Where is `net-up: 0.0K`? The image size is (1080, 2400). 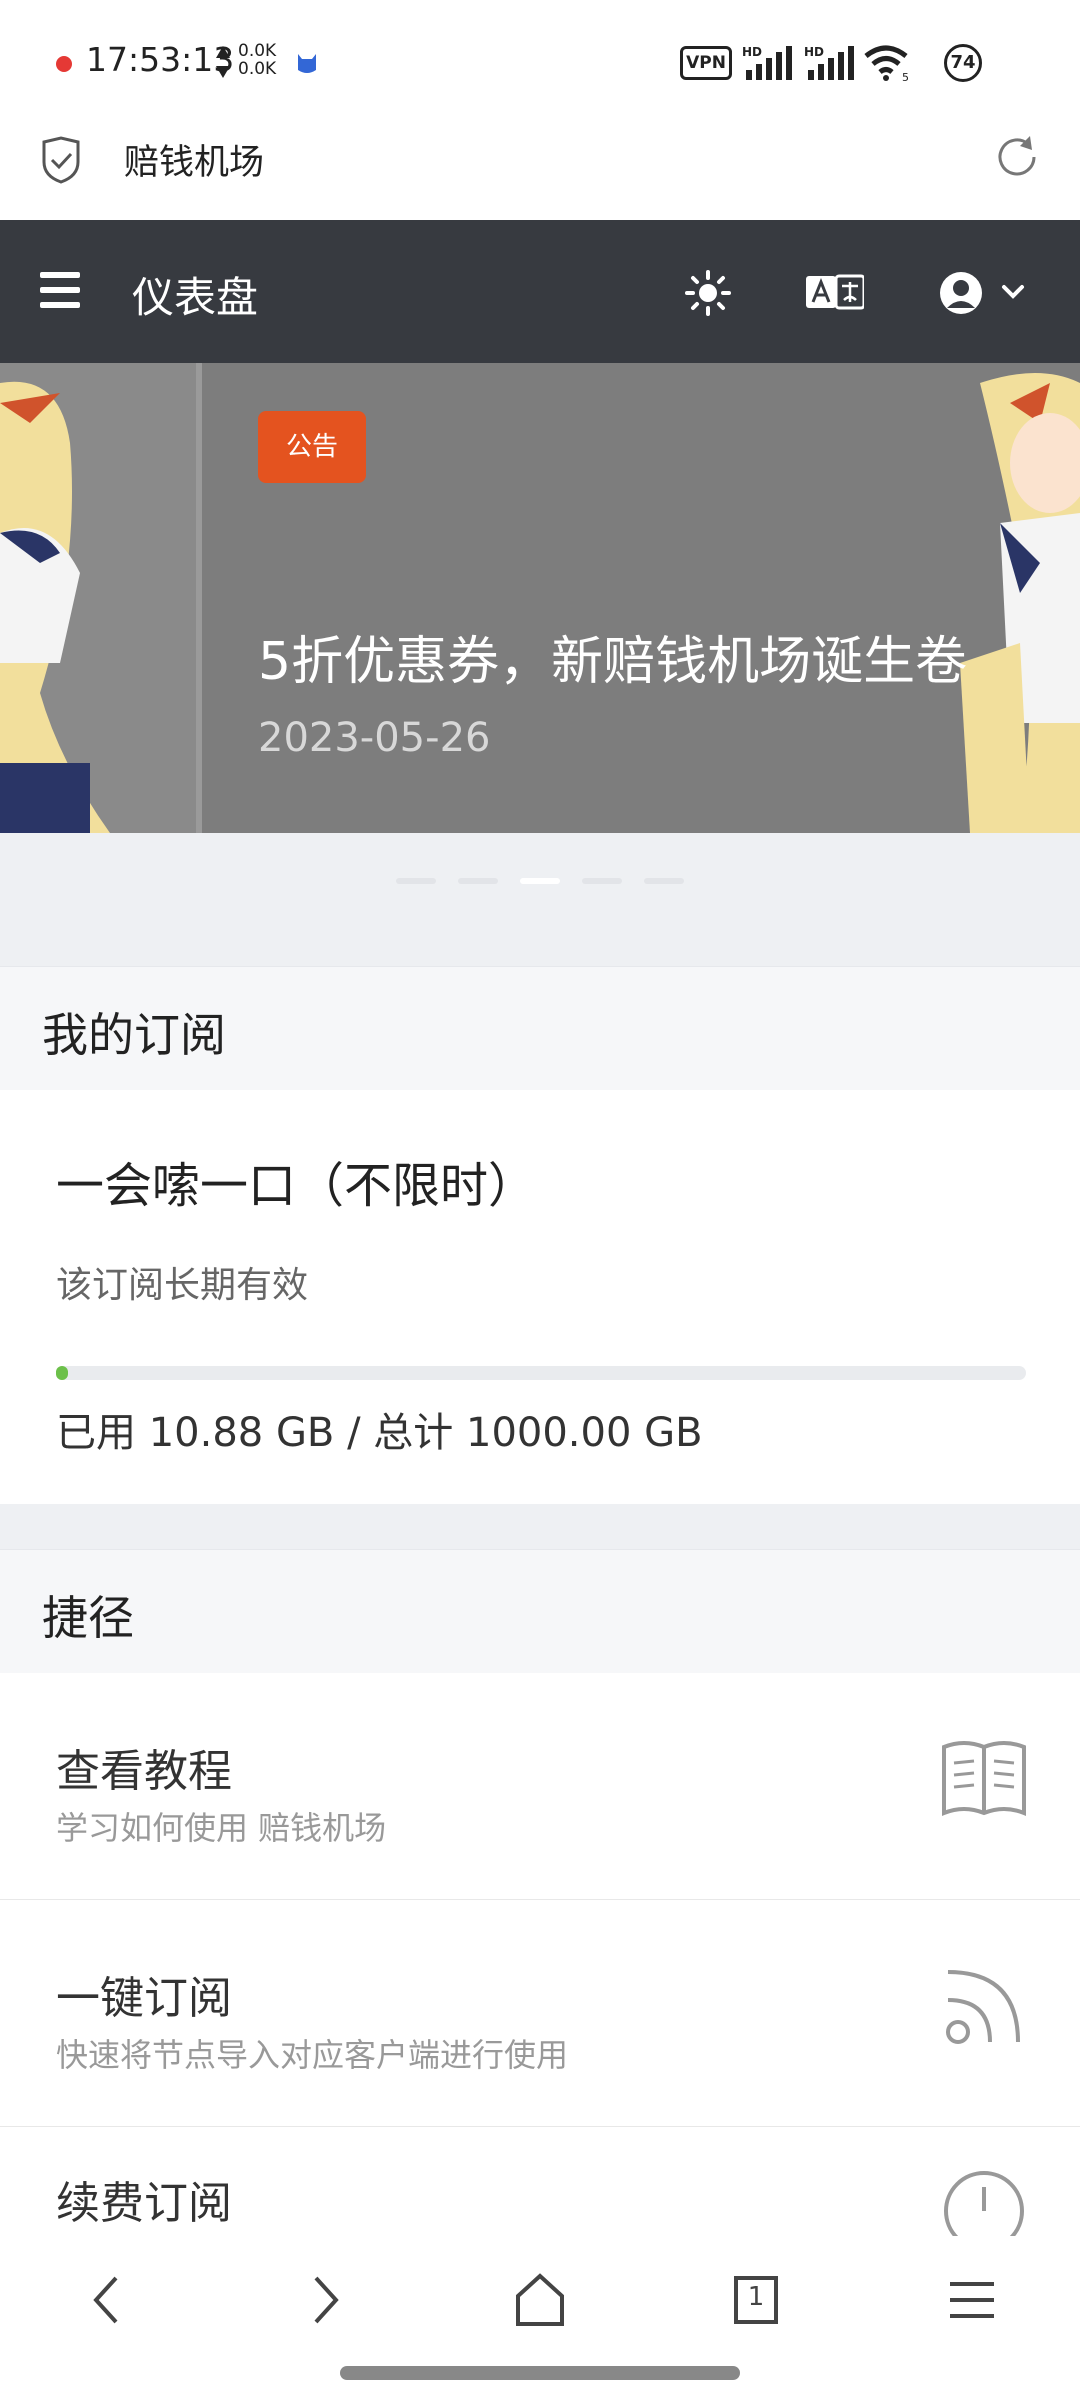
net-up: 0.0K is located at coordinates (257, 51).